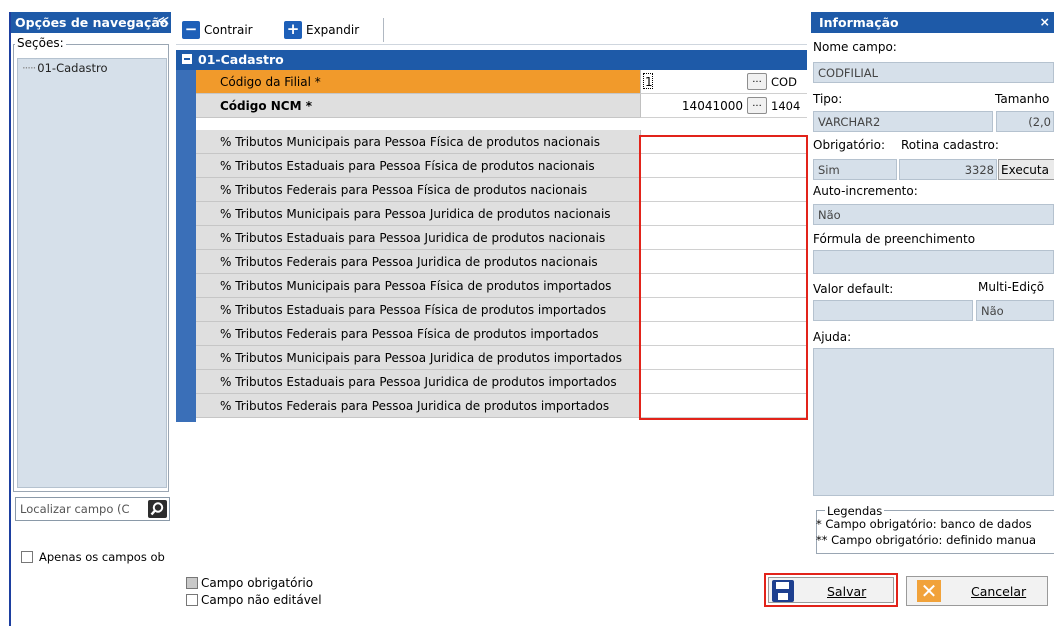  What do you see at coordinates (1025, 121) in the screenshot?
I see `size-value: (2,0` at bounding box center [1025, 121].